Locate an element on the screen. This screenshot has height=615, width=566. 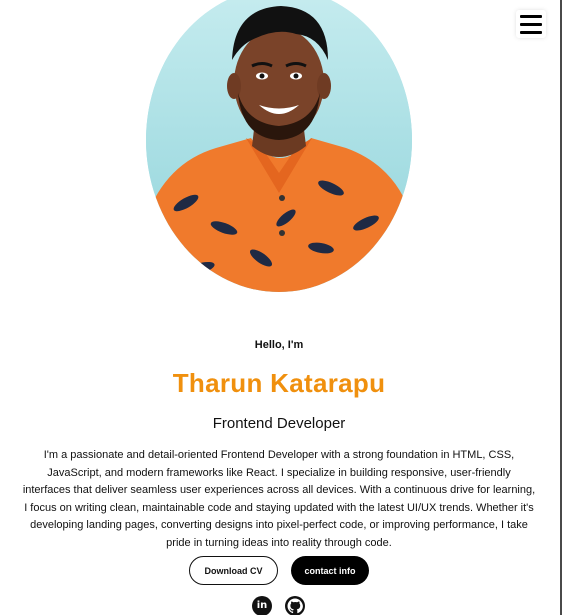
github-glyph is located at coordinates (295, 606).